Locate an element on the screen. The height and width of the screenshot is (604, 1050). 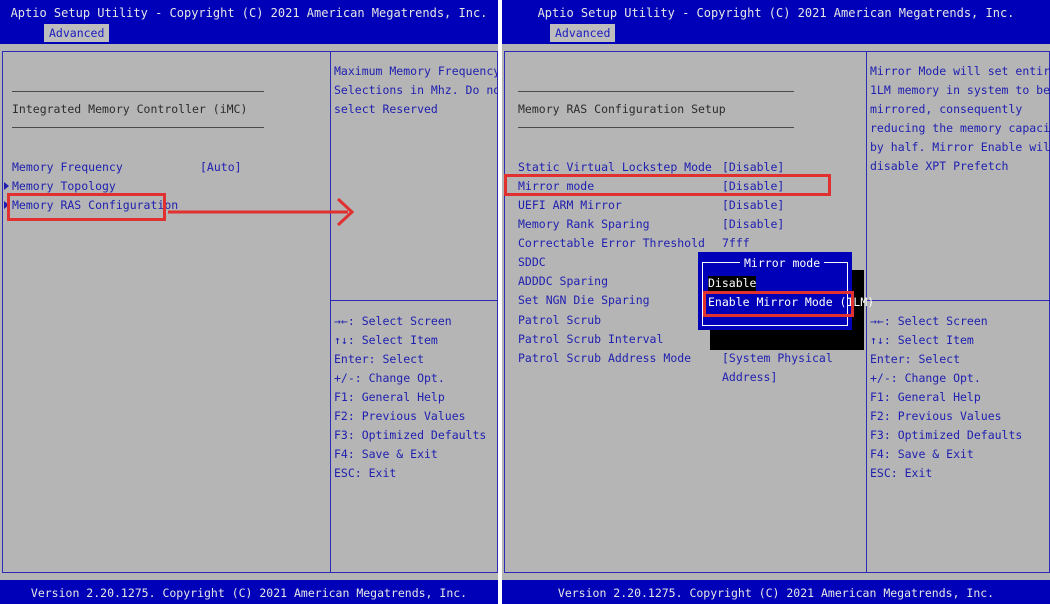
help-line: mirrored, consequently is located at coordinates (946, 109).